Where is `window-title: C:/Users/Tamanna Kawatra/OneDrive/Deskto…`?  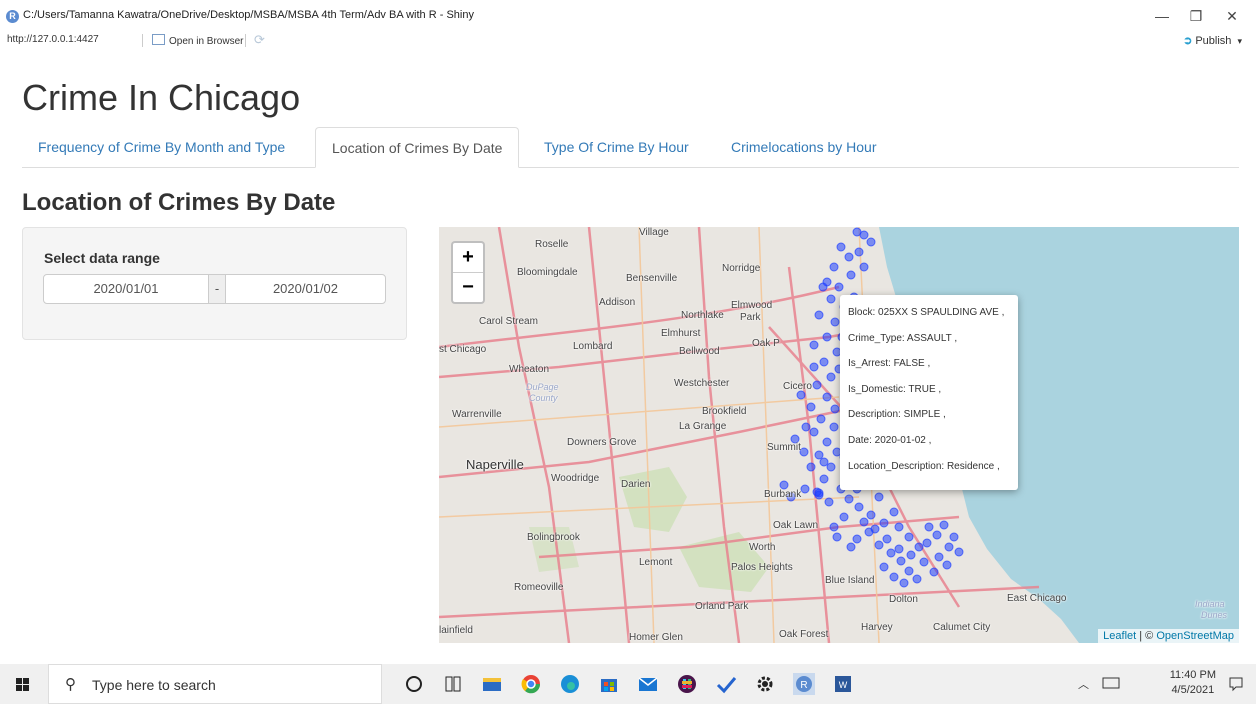
window-title: C:/Users/Tamanna Kawatra/OneDrive/Deskto… is located at coordinates (248, 15).